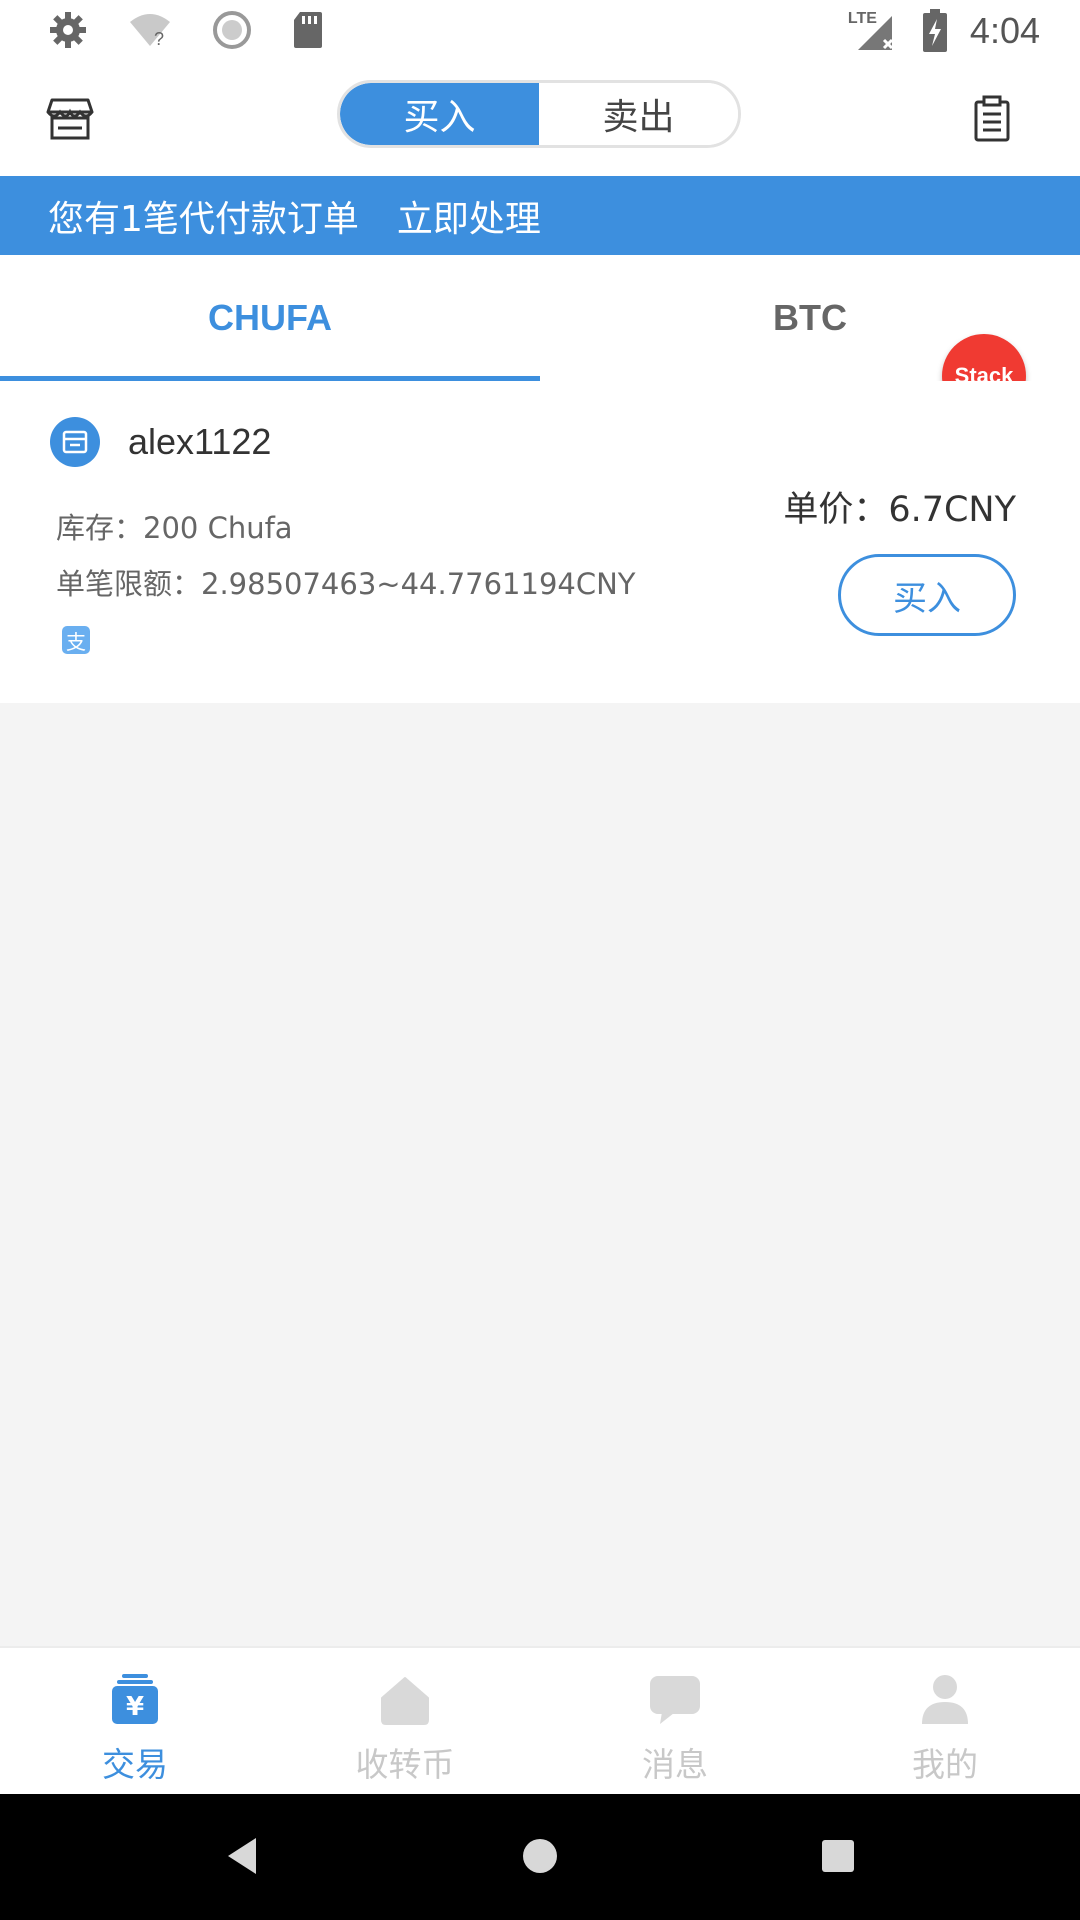 Image resolution: width=1080 pixels, height=1920 pixels. I want to click on sell-segment: 卖出, so click(638, 114).